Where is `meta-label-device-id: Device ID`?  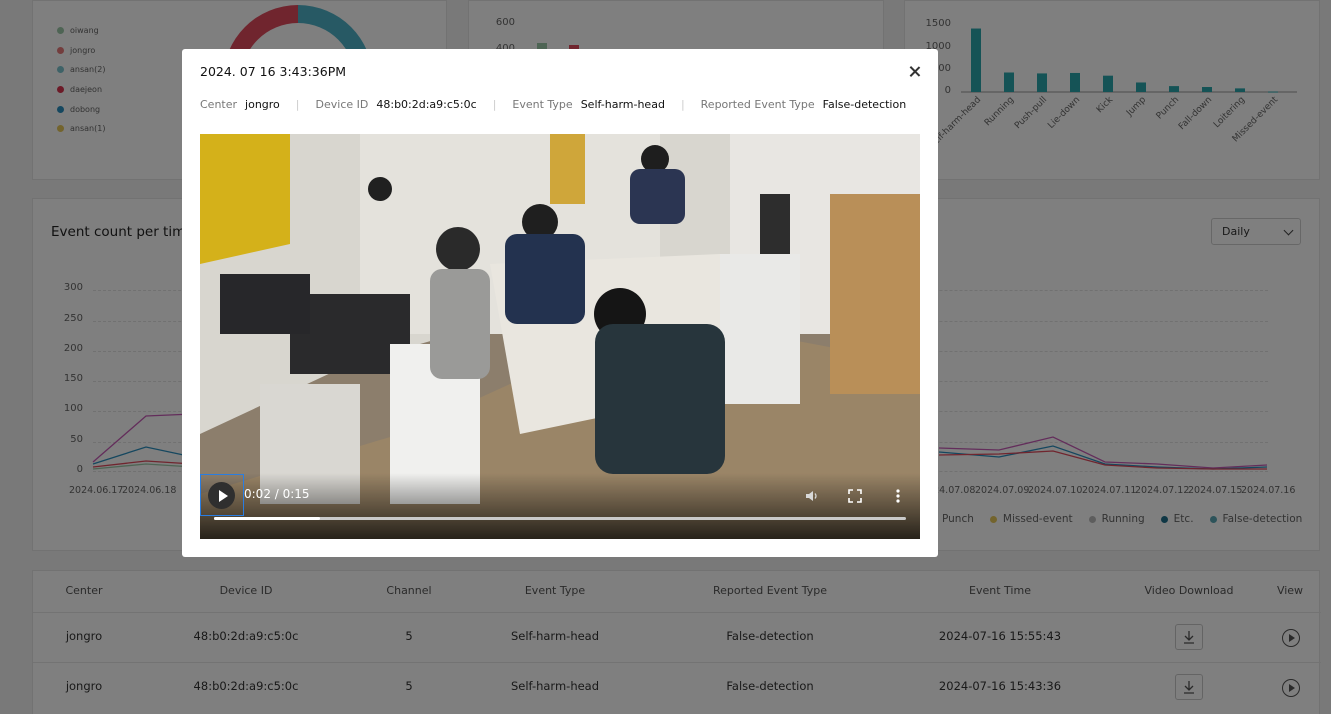
meta-label-device-id: Device ID is located at coordinates (342, 104).